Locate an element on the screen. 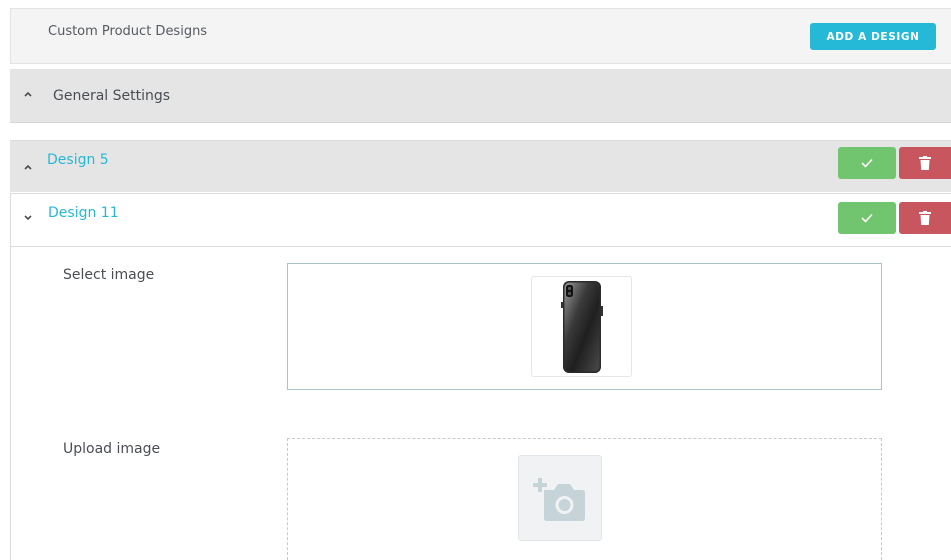  chevron-down-icon is located at coordinates (28, 219).